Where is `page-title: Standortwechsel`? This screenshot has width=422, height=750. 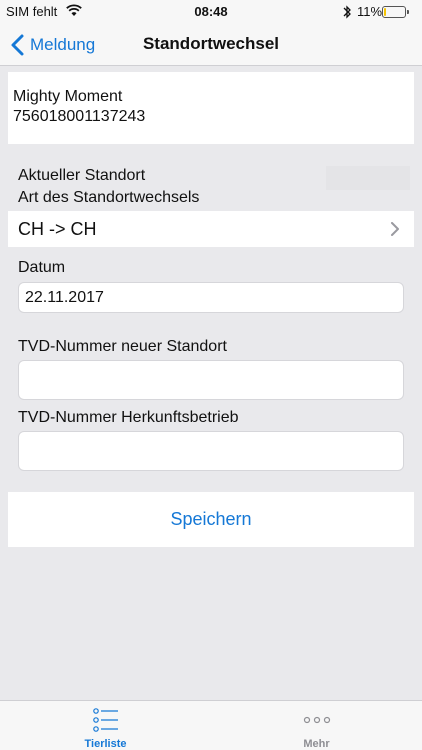 page-title: Standortwechsel is located at coordinates (211, 43).